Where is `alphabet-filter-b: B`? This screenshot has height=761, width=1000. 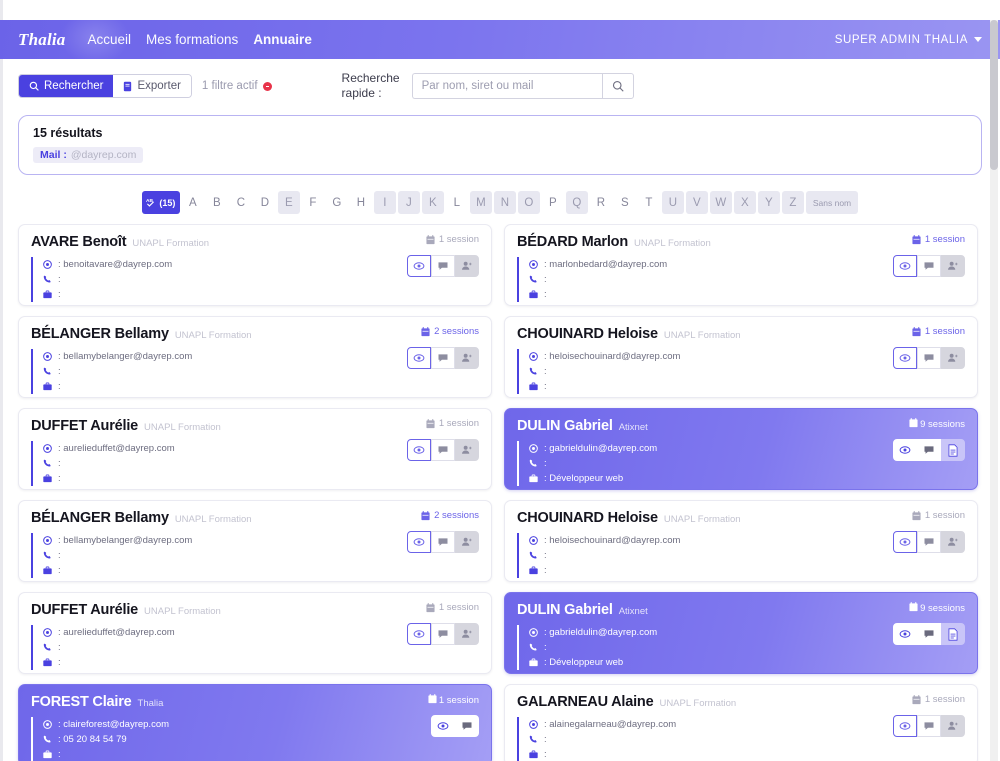
alphabet-filter-b: B is located at coordinates (216, 202).